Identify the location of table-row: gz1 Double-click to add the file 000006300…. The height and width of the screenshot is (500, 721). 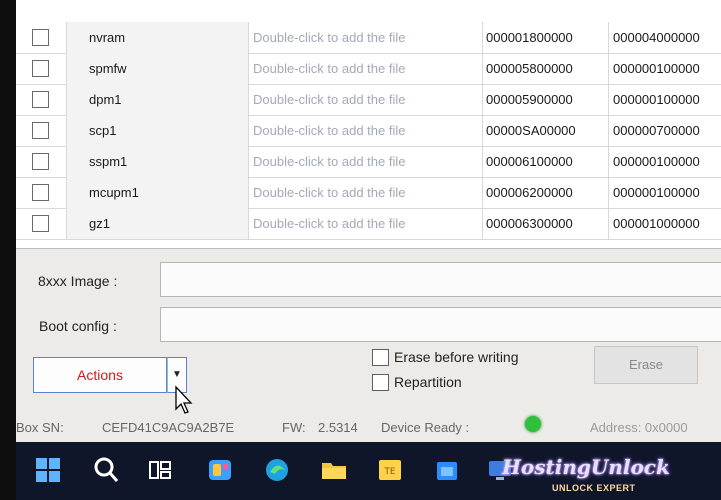
(368, 224).